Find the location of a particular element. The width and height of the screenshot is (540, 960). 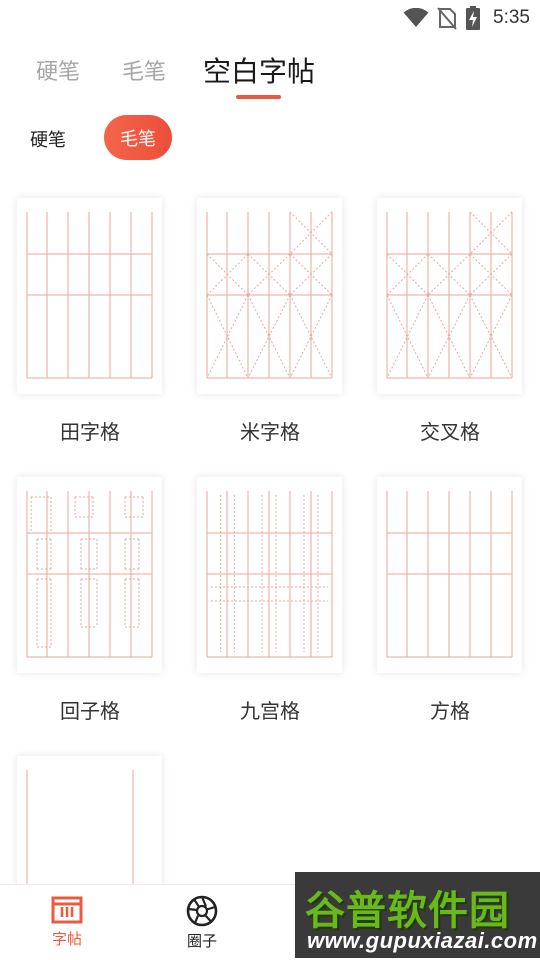

aperture-icon is located at coordinates (202, 911).